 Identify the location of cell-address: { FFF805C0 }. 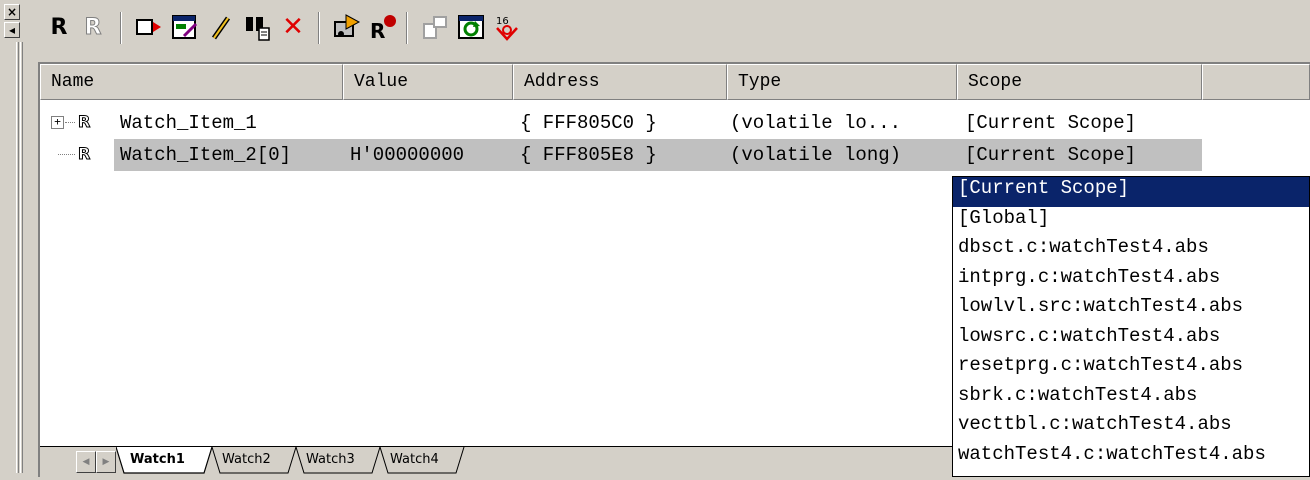
(588, 123).